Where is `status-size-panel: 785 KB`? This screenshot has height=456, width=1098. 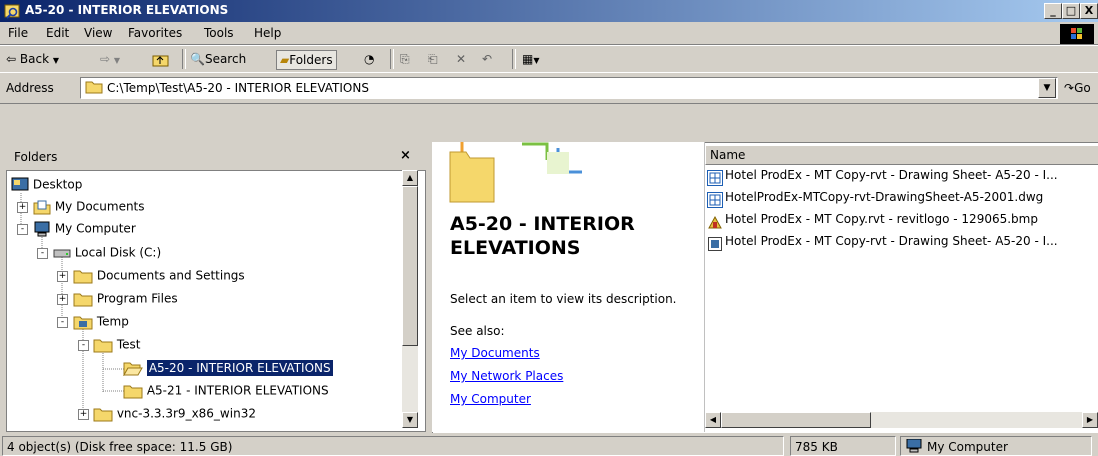
status-size-panel: 785 KB is located at coordinates (843, 446).